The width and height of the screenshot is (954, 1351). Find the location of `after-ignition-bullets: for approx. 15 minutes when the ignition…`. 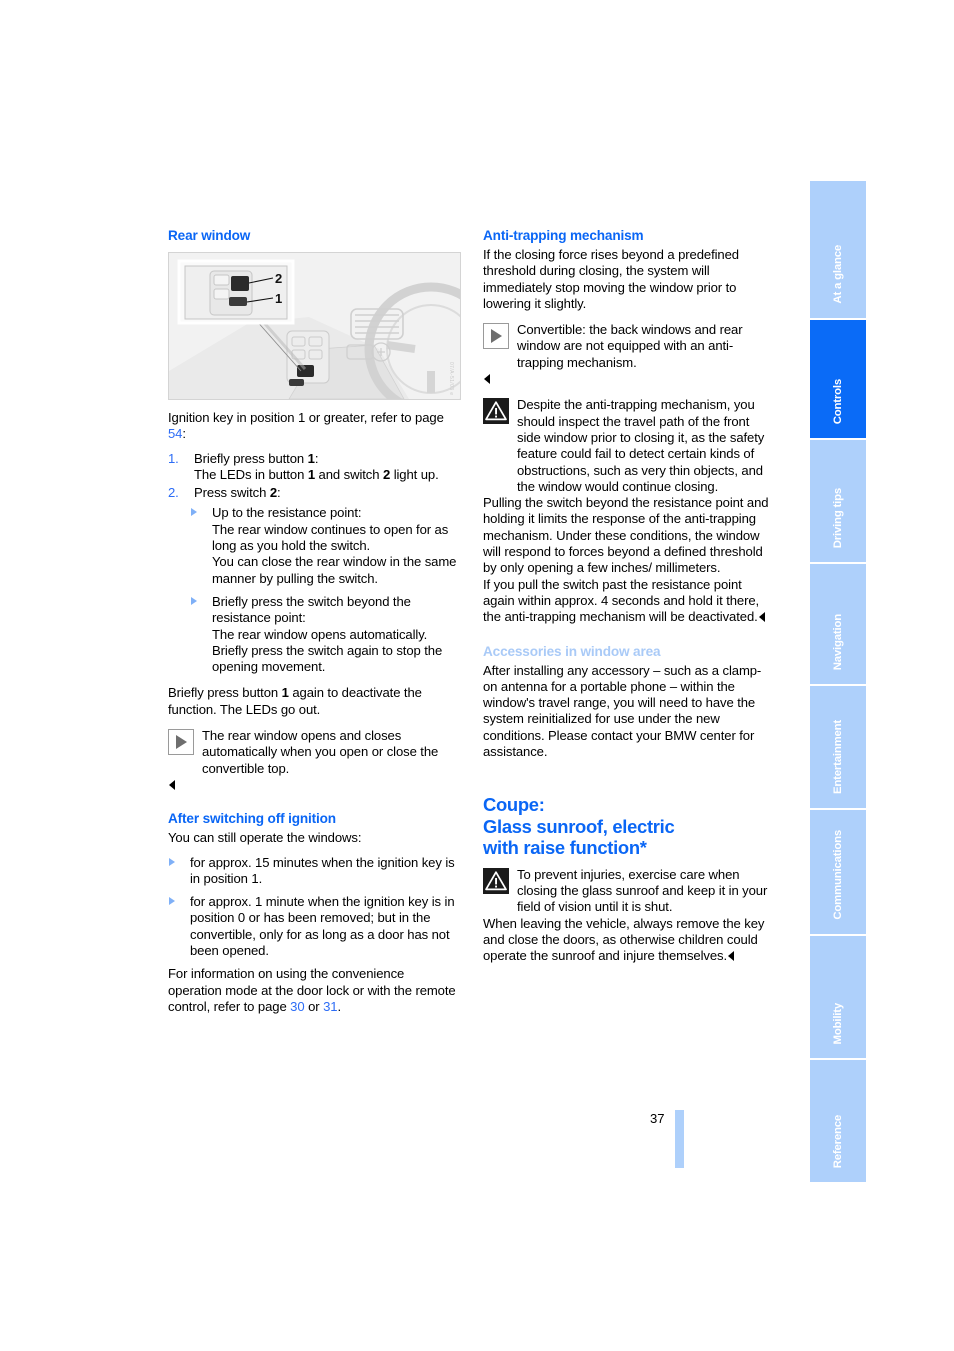

after-ignition-bullets: for approx. 15 minutes when the ignition… is located at coordinates (313, 907).